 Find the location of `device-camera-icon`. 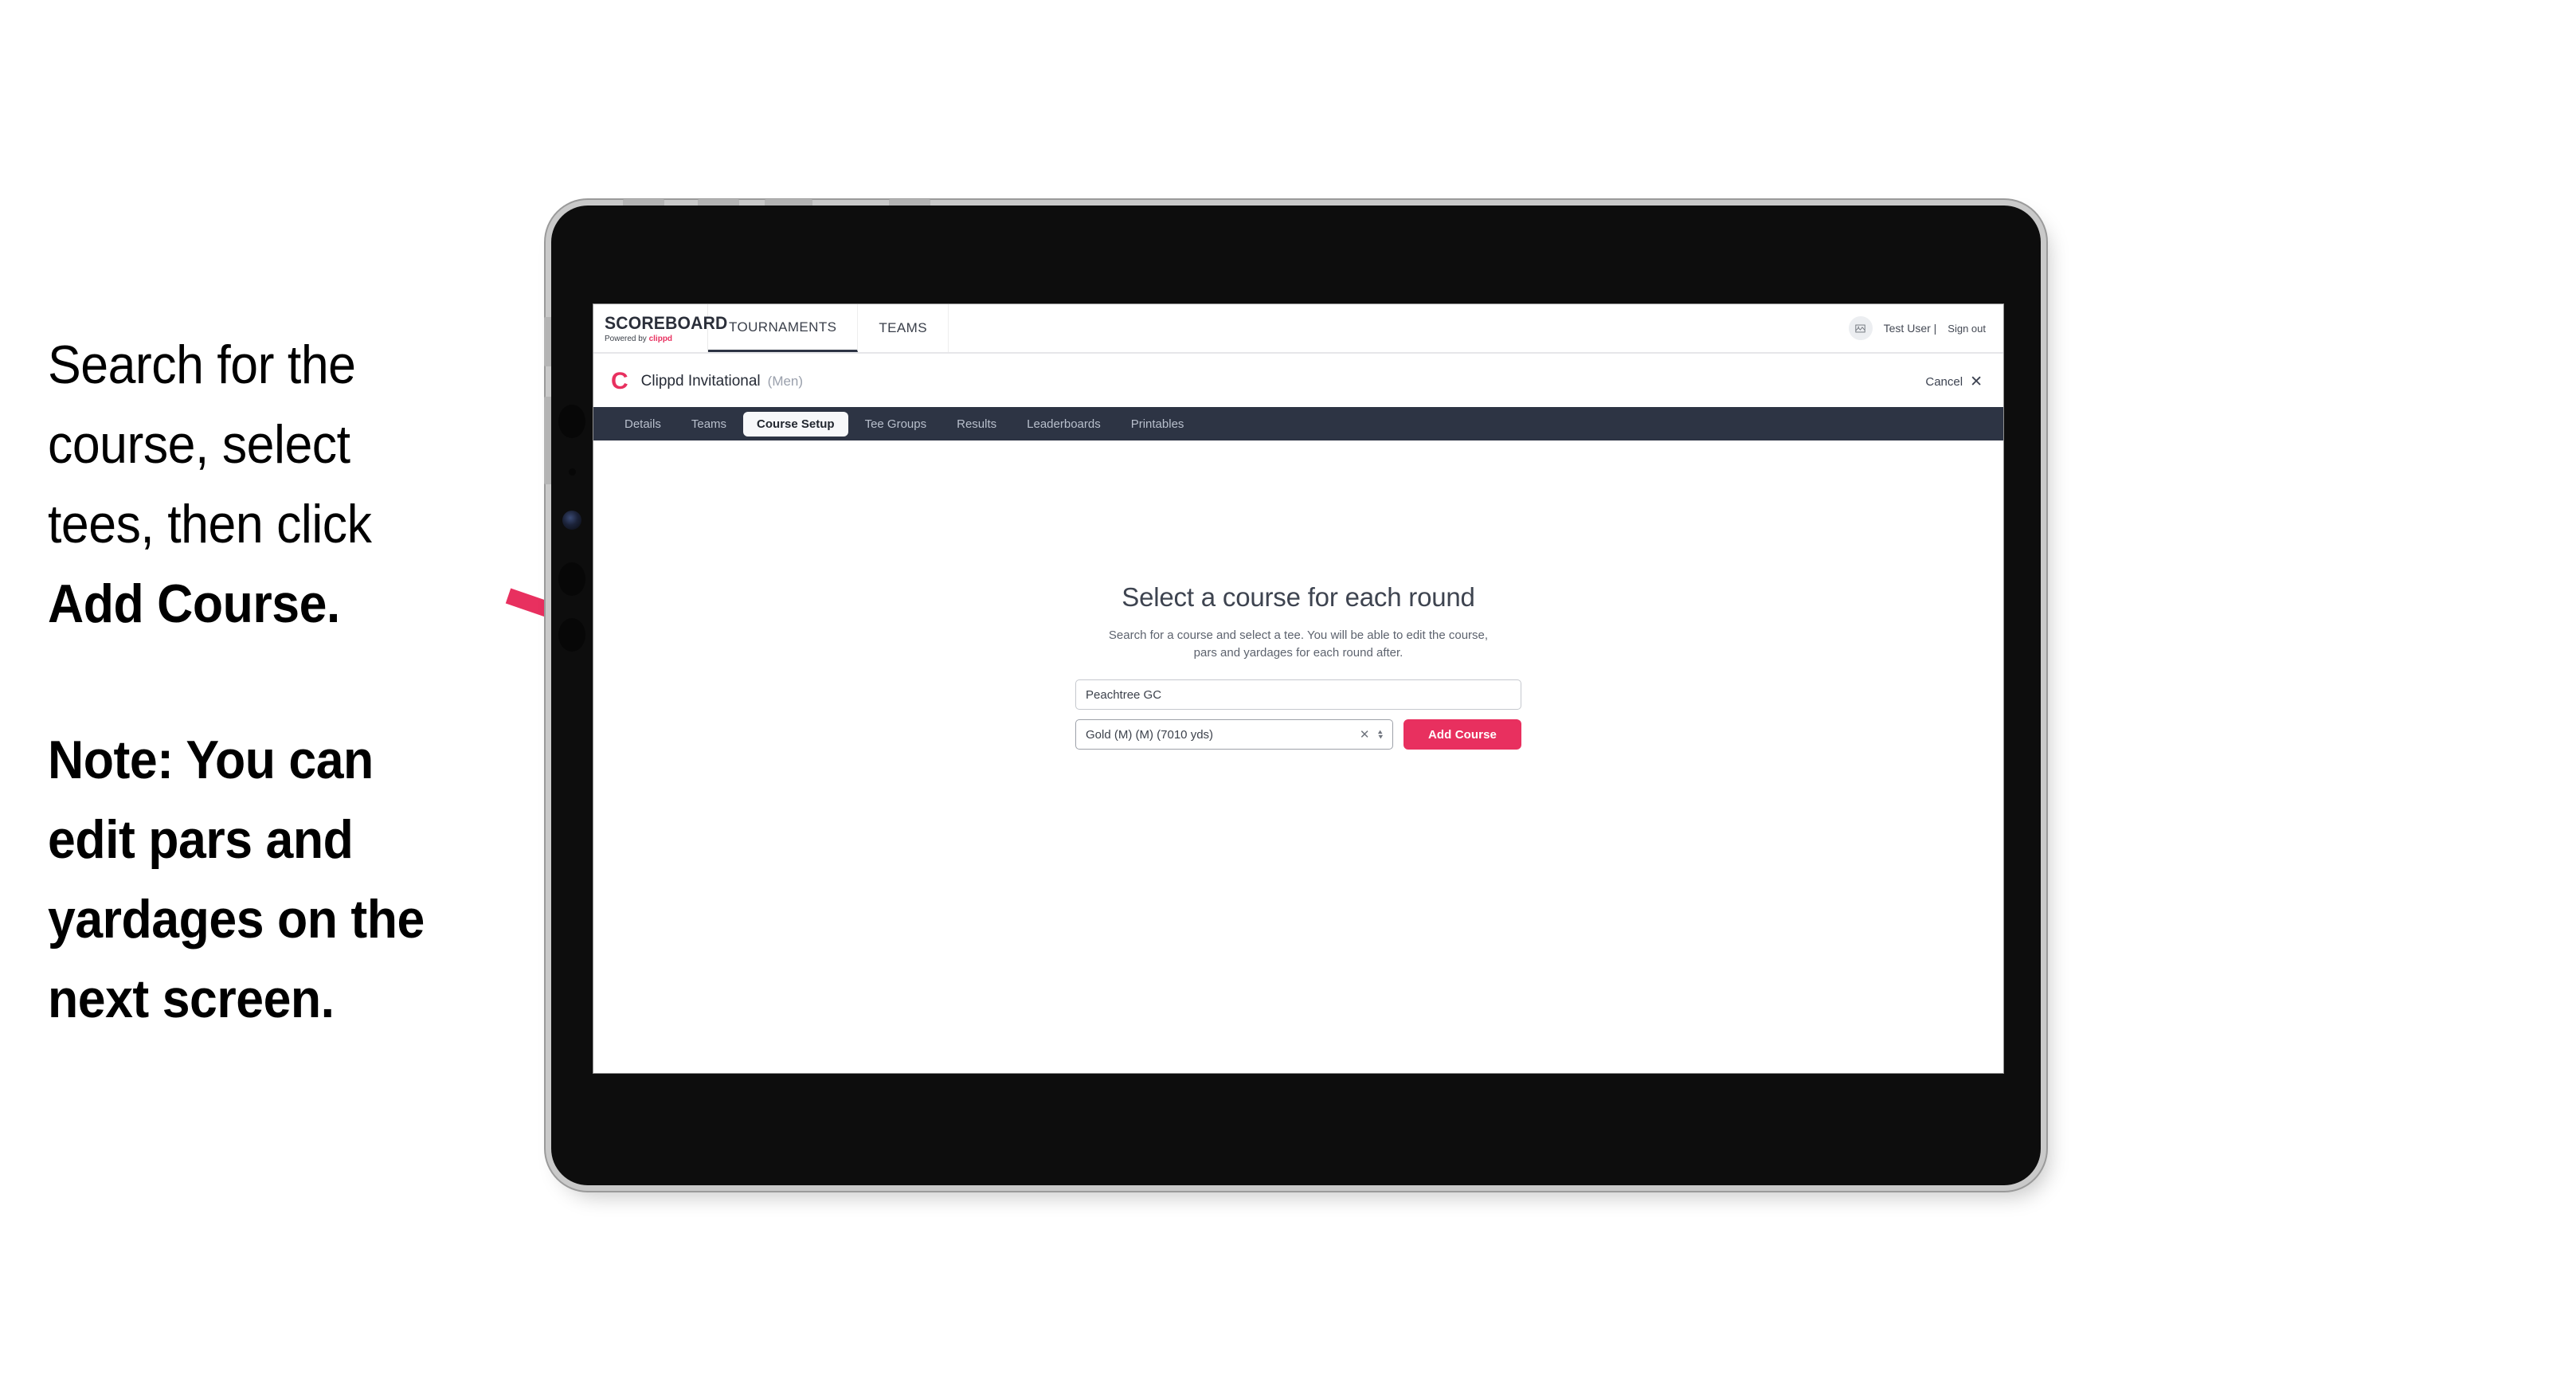

device-camera-icon is located at coordinates (571, 520).